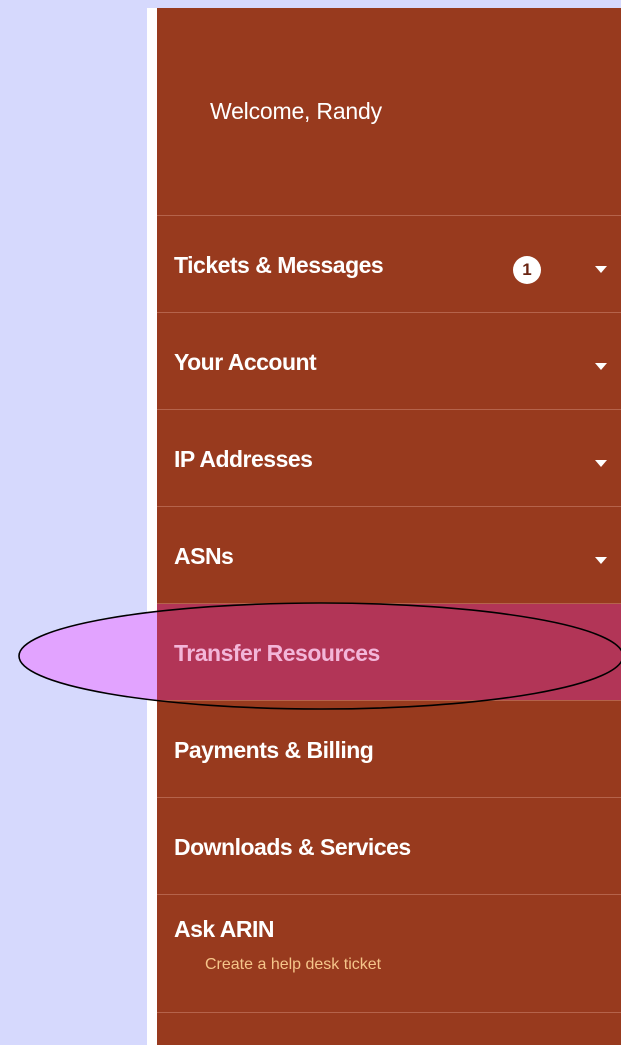  What do you see at coordinates (389, 361) in the screenshot?
I see `menu-item-your-account: Your Account` at bounding box center [389, 361].